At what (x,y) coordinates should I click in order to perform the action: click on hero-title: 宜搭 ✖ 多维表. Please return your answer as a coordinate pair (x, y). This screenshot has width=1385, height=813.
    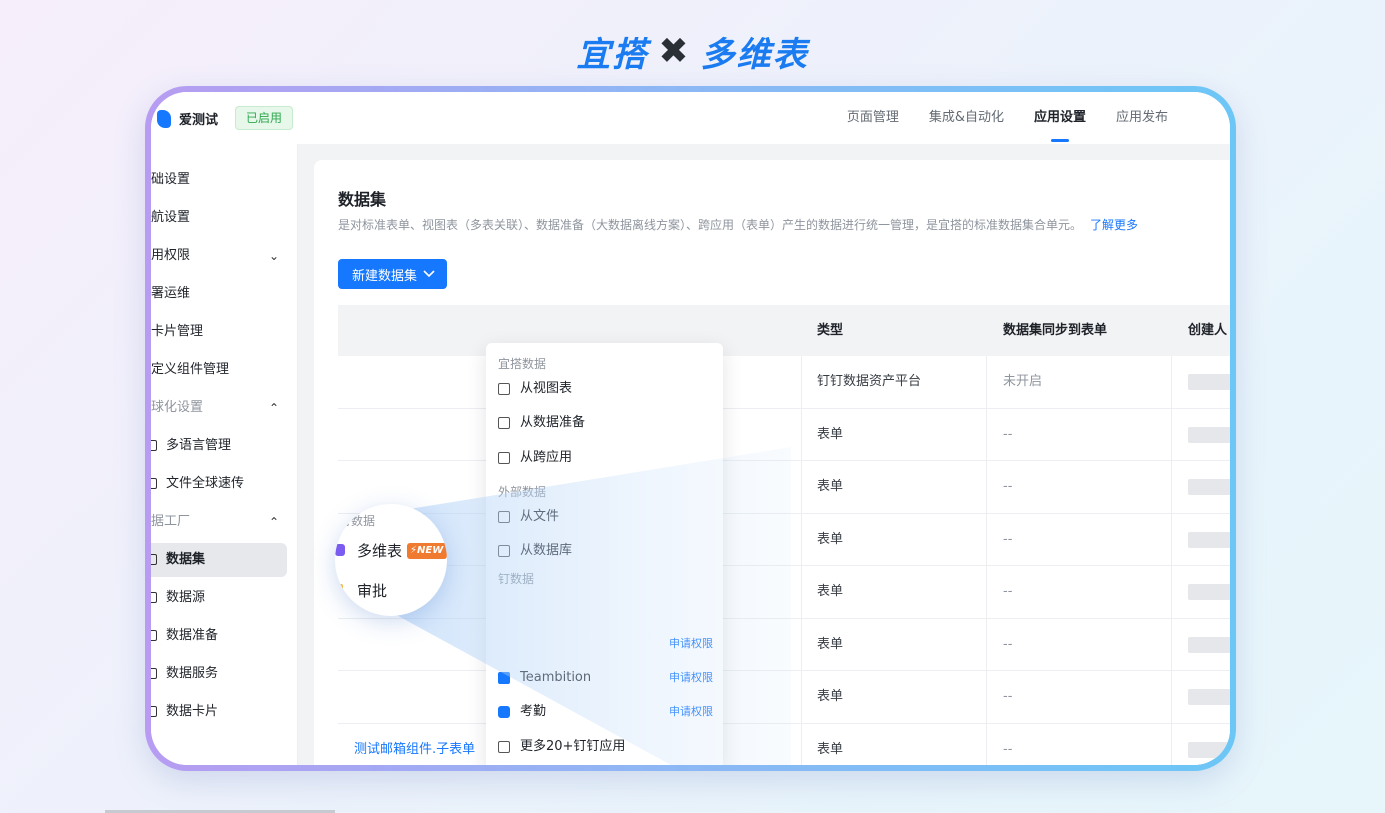
    Looking at the image, I should click on (692, 51).